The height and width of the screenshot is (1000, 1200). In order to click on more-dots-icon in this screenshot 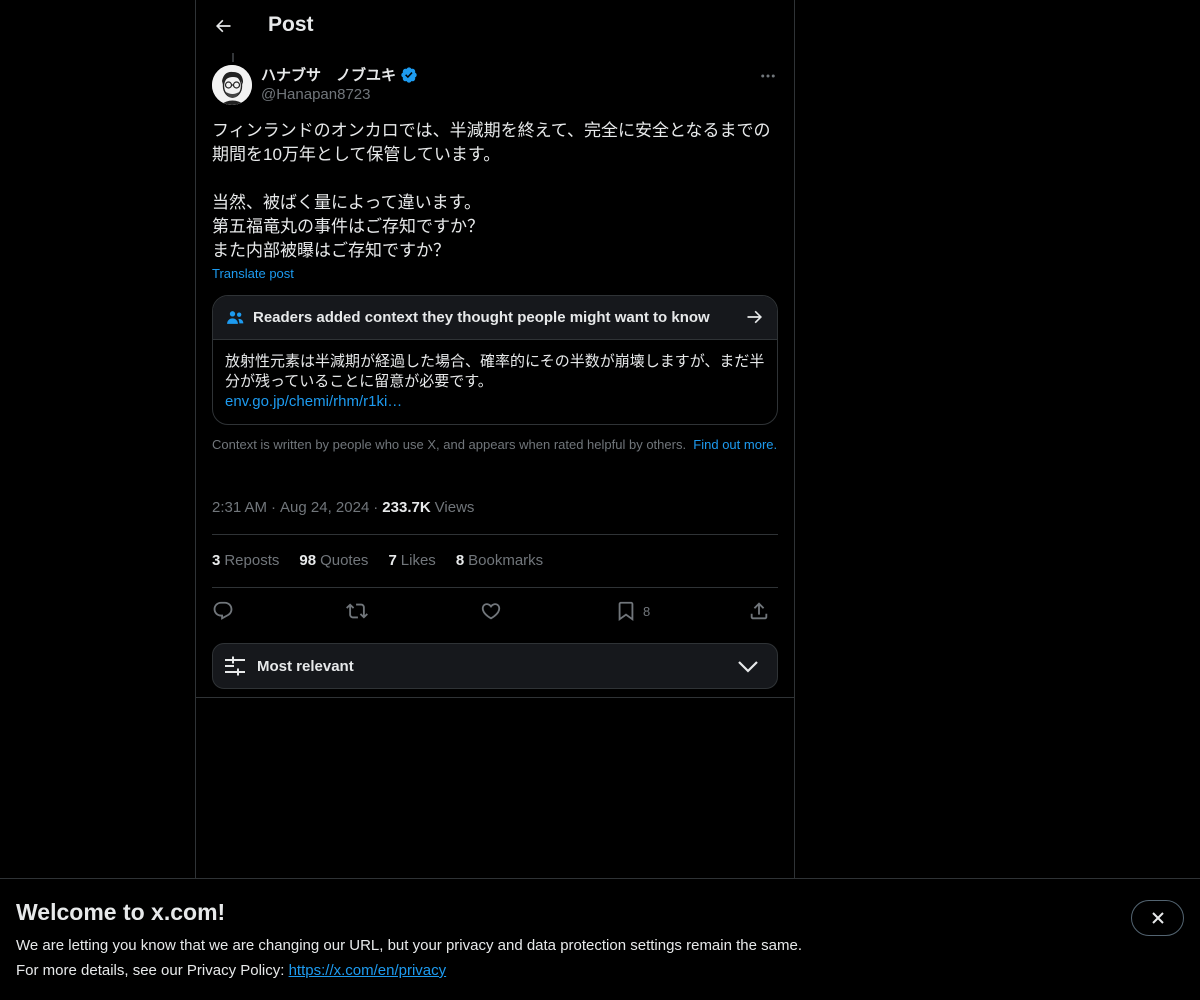, I will do `click(768, 76)`.